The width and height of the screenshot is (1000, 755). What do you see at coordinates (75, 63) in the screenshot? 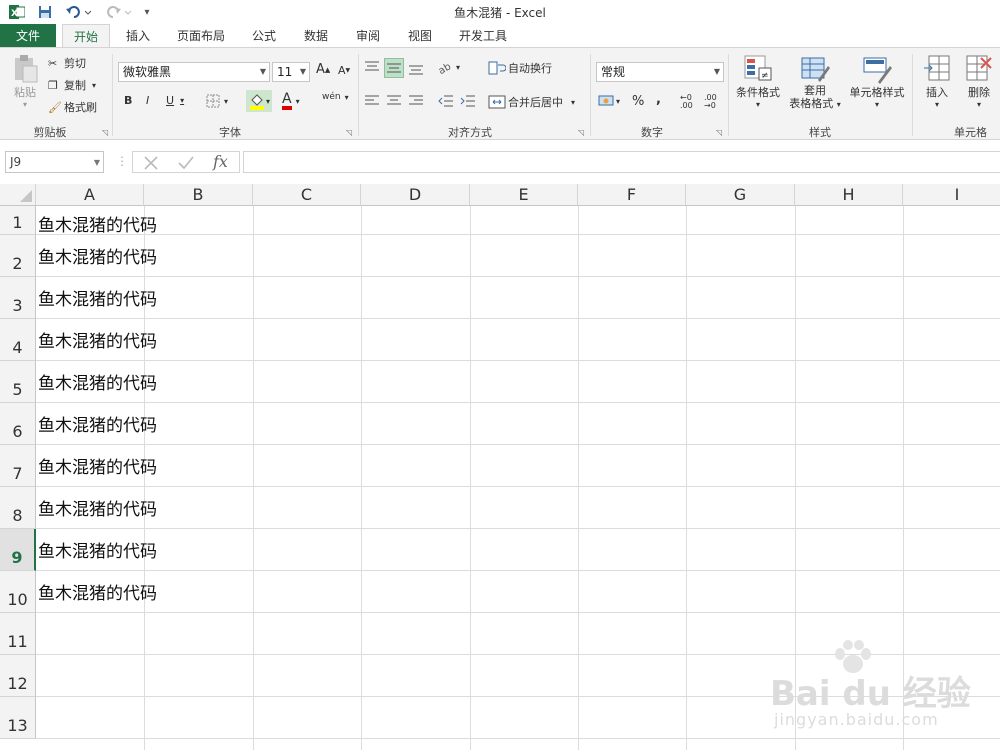
I see `cut-label: 剪切` at bounding box center [75, 63].